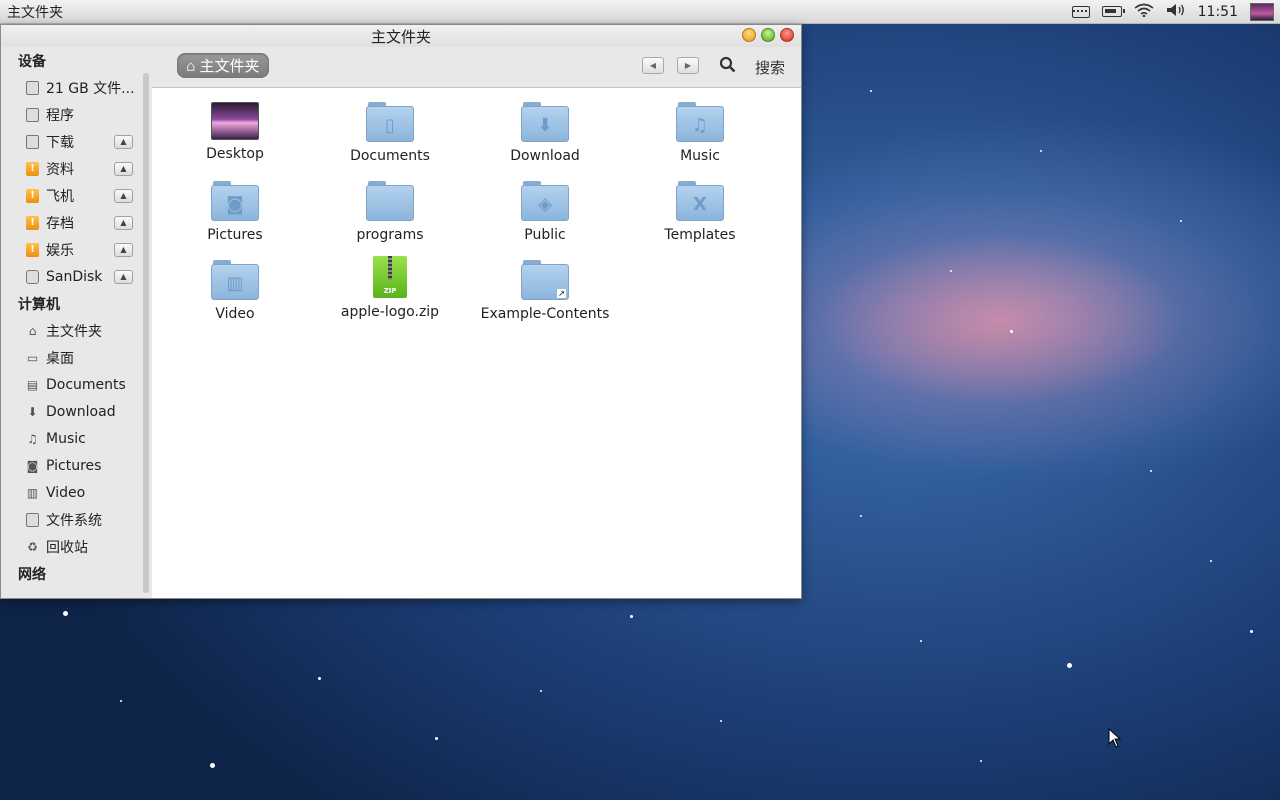 Image resolution: width=1280 pixels, height=800 pixels. Describe the element at coordinates (76, 438) in the screenshot. I see `sidebar-item-music: ♫ Music` at that location.